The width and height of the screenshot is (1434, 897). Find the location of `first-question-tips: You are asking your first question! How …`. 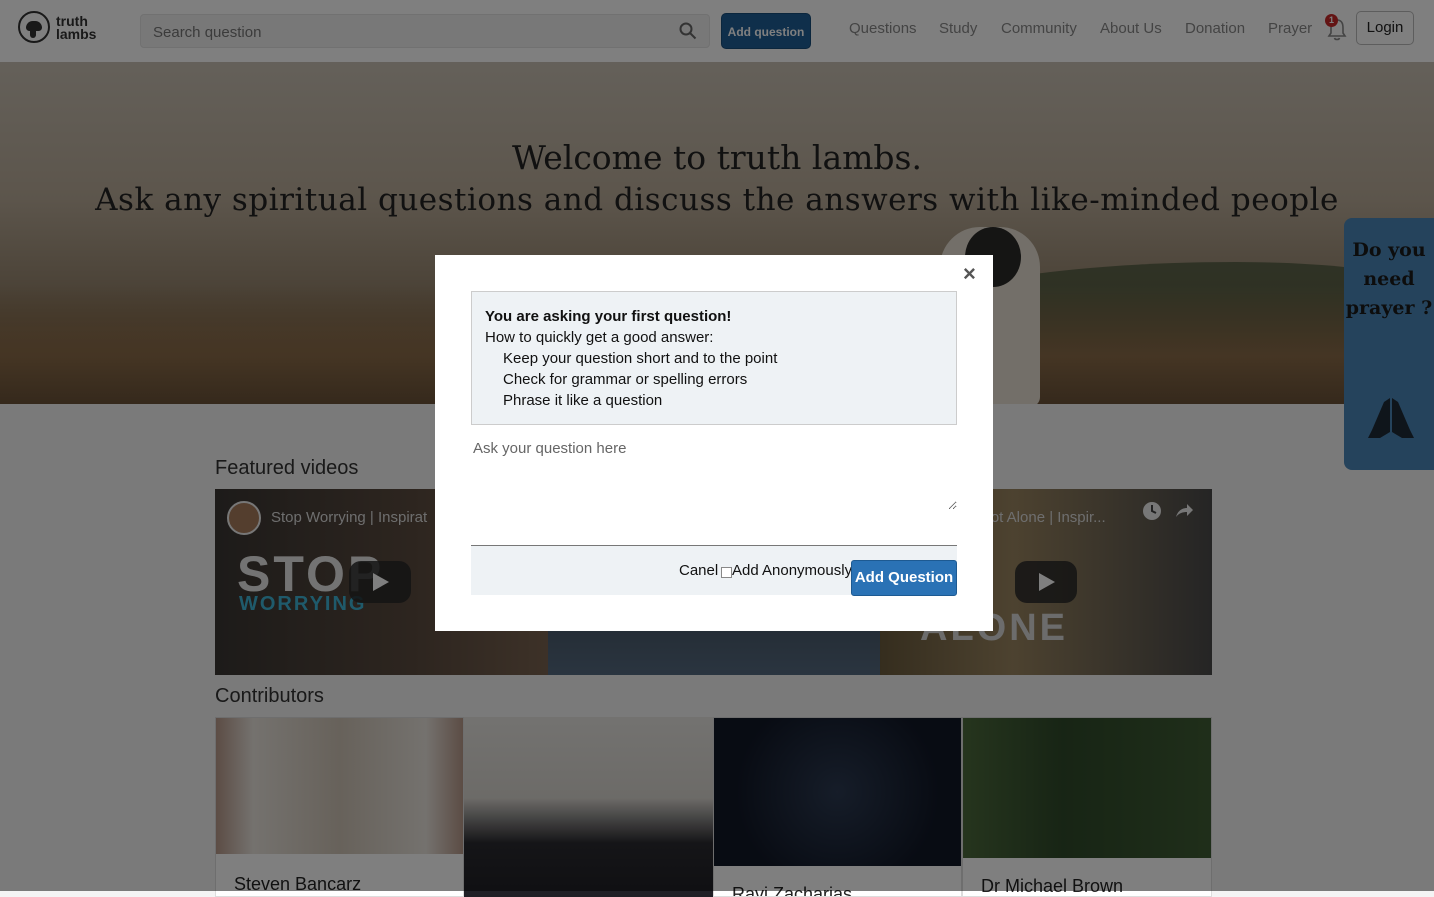

first-question-tips: You are asking your first question! How … is located at coordinates (714, 358).